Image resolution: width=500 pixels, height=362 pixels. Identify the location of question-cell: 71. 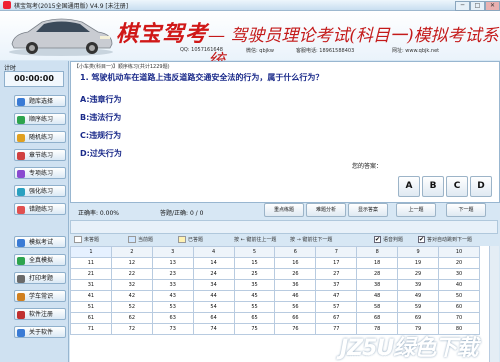
(91, 329).